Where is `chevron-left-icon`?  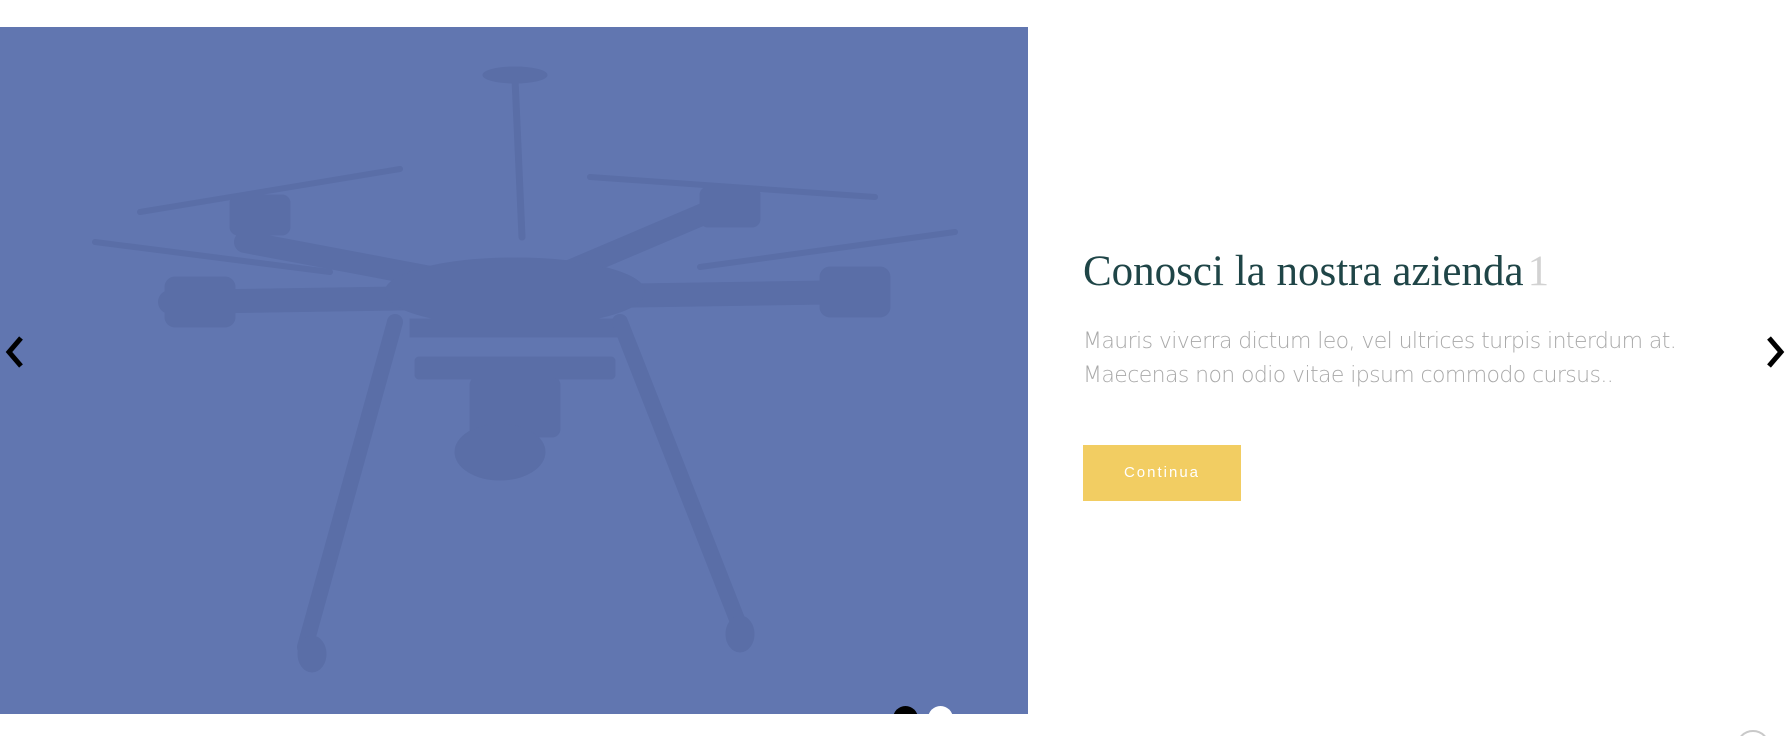 chevron-left-icon is located at coordinates (14, 352).